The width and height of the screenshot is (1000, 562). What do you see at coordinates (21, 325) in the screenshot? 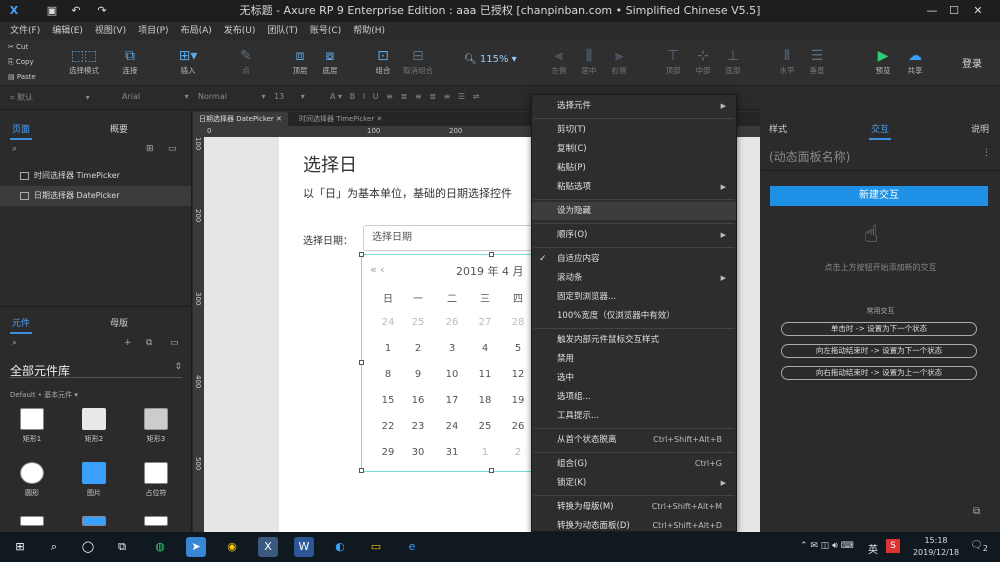
I see `tab-widgets: 元件` at bounding box center [21, 325].